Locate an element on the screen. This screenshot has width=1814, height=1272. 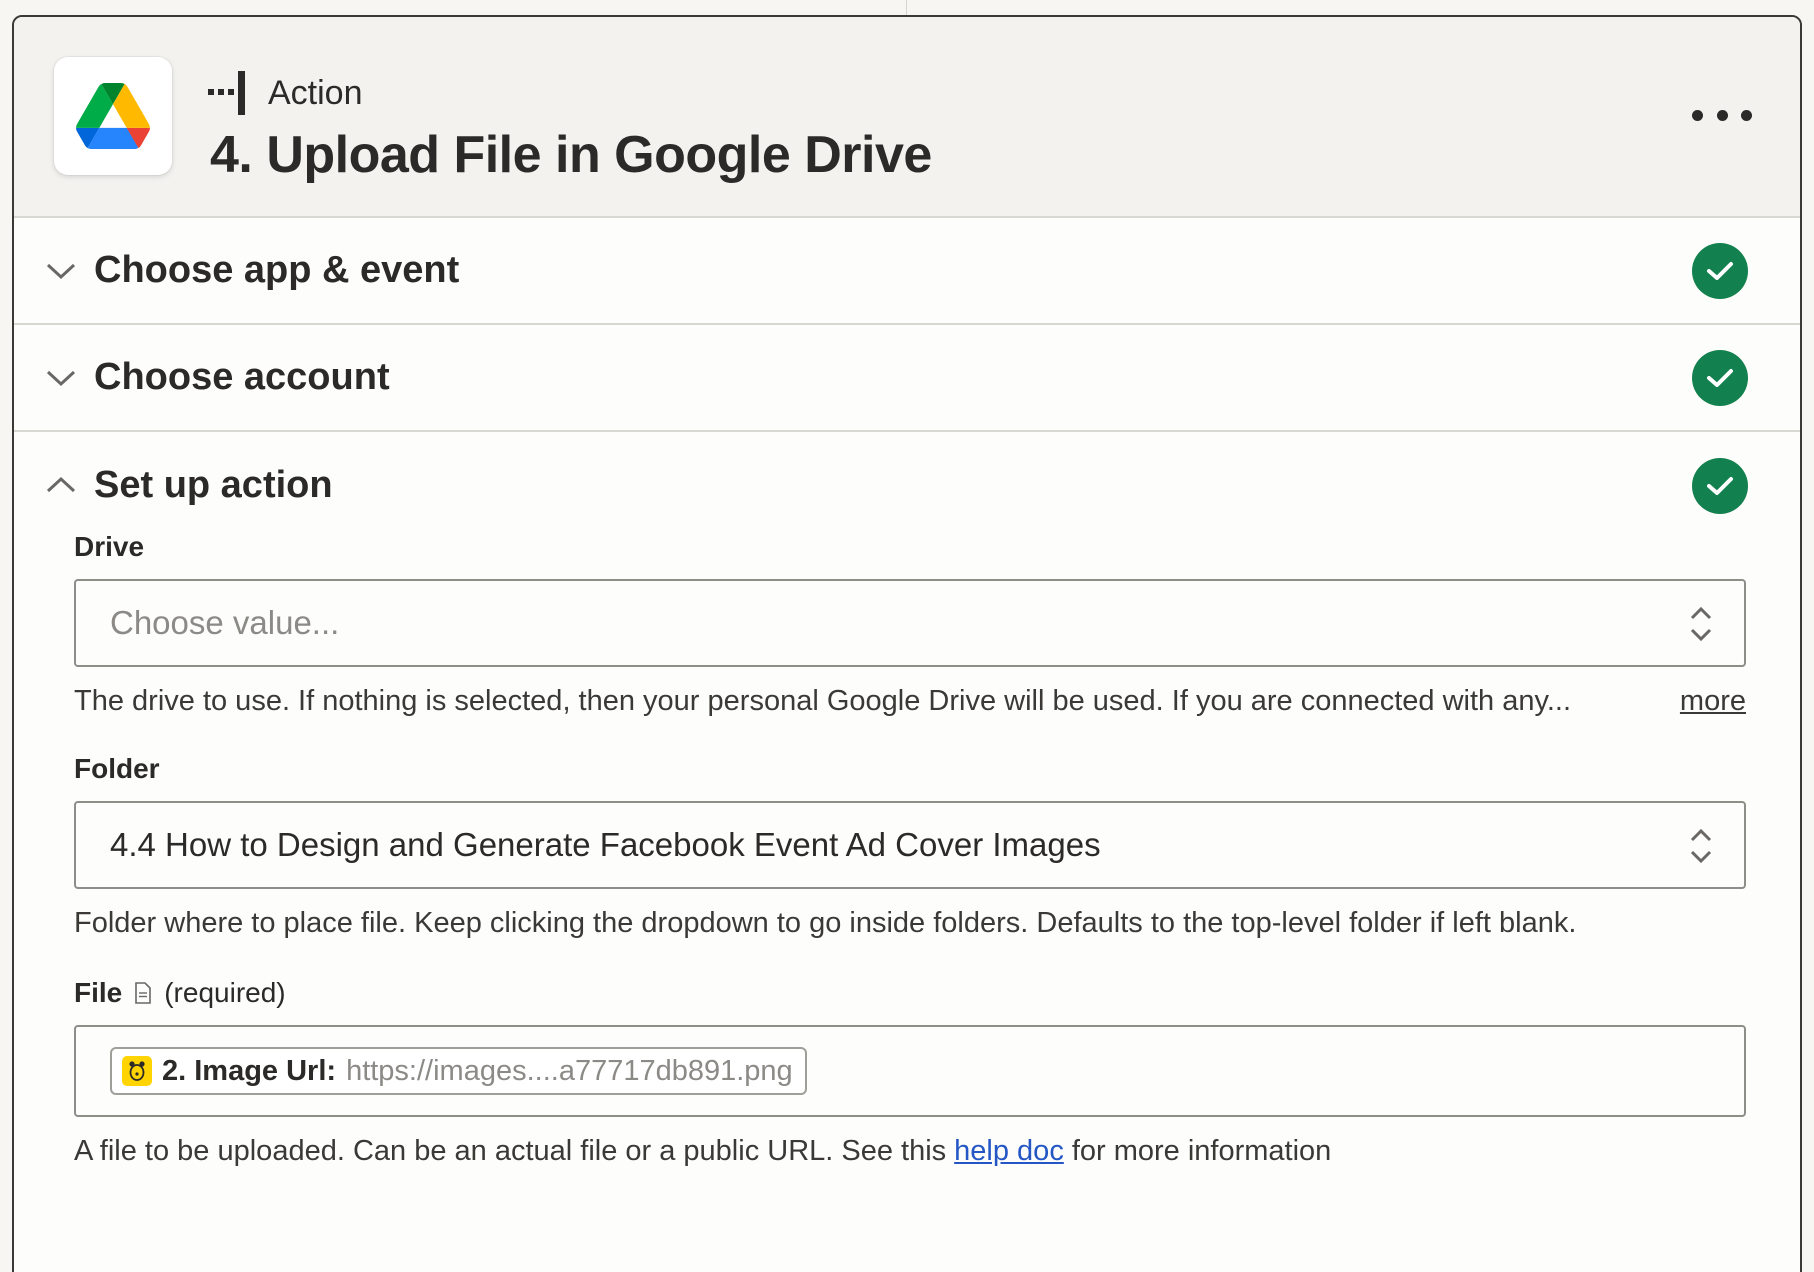
chevron-up-icon is located at coordinates (61, 484).